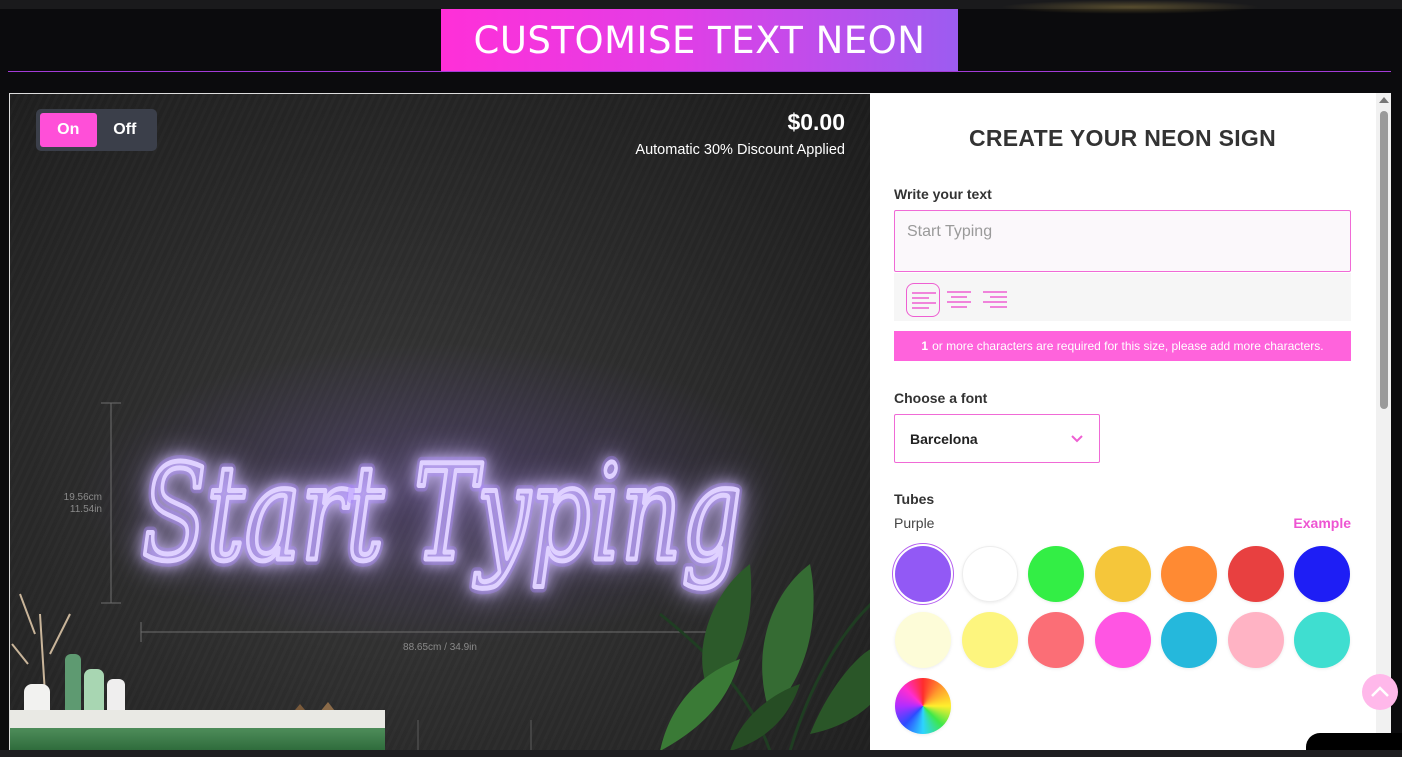 Image resolution: width=1402 pixels, height=757 pixels. I want to click on tube-swatch-coral, so click(1056, 640).